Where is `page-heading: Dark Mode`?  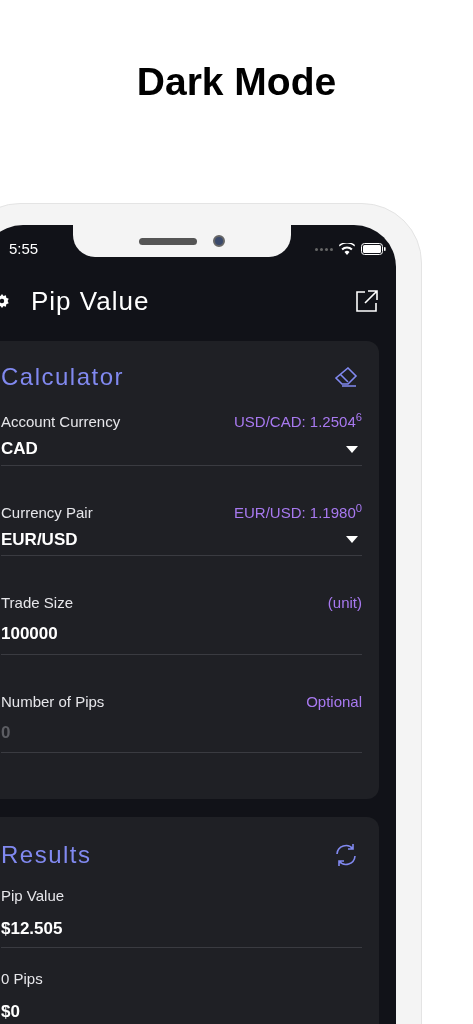
page-heading: Dark Mode is located at coordinates (236, 83).